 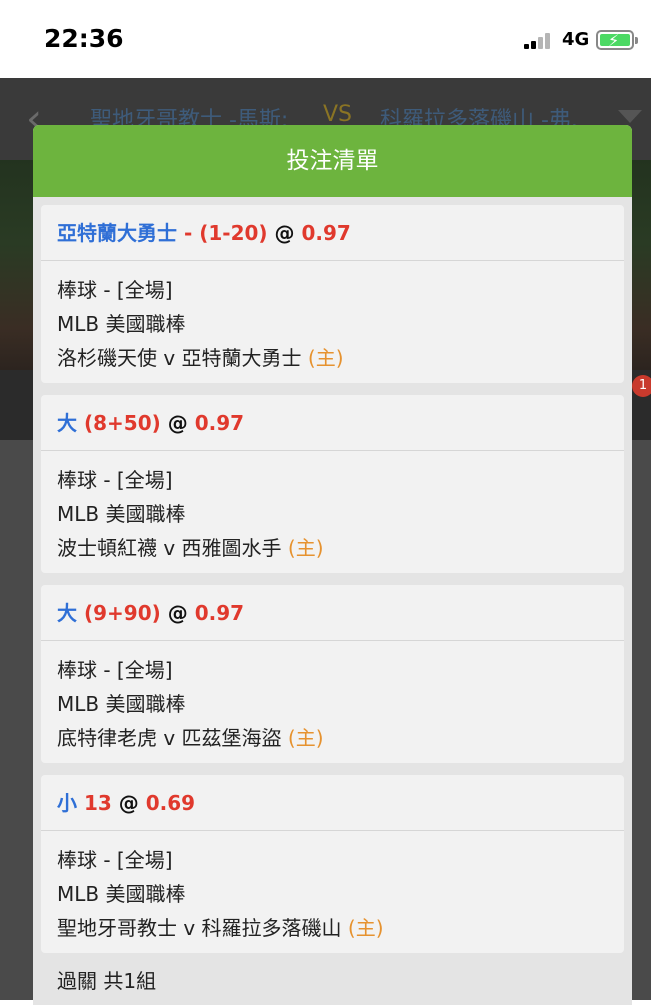 What do you see at coordinates (172, 548) in the screenshot?
I see `match-teams: 波士頓紅襪 v 西雅圖水手` at bounding box center [172, 548].